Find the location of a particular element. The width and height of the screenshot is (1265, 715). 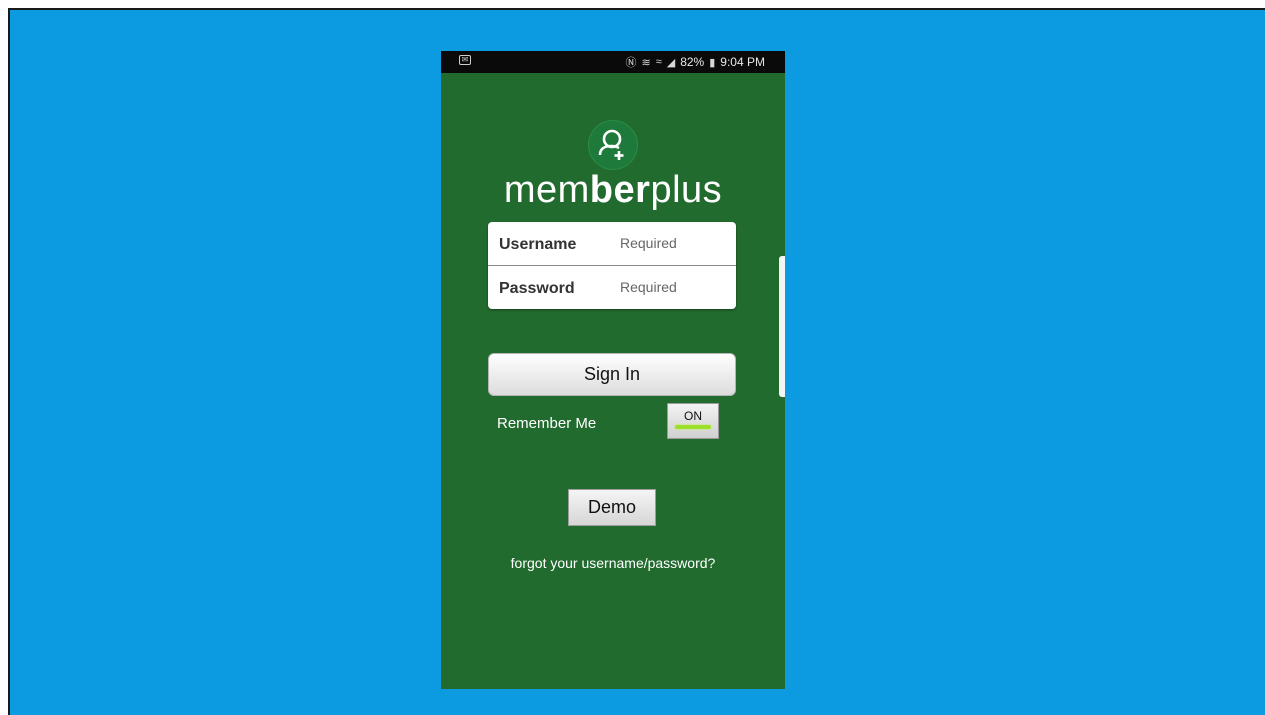

status-bar: ✉ Ⓝ ≋ ≈ ◢ 82% ▮ 9:04 PM is located at coordinates (613, 62).